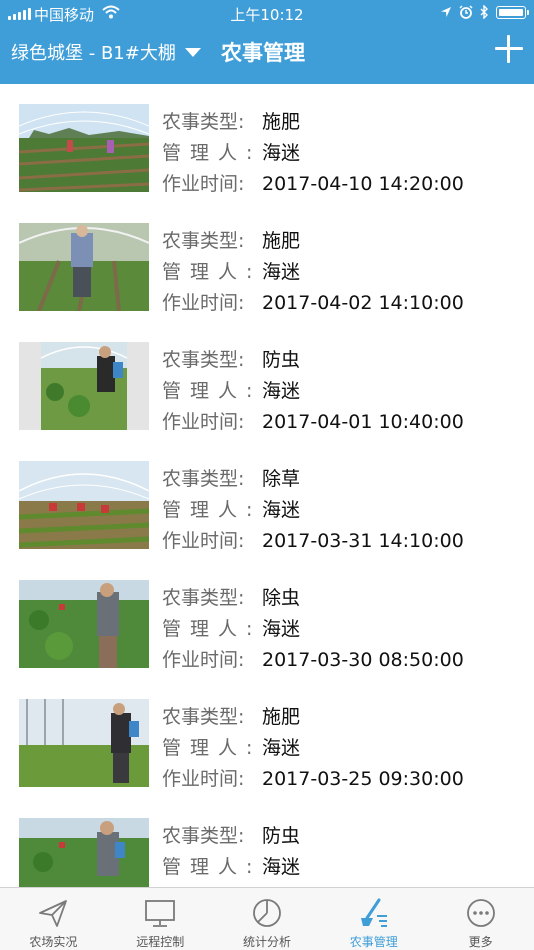 This screenshot has height=950, width=534. What do you see at coordinates (512, 12) in the screenshot?
I see `battery-icon` at bounding box center [512, 12].